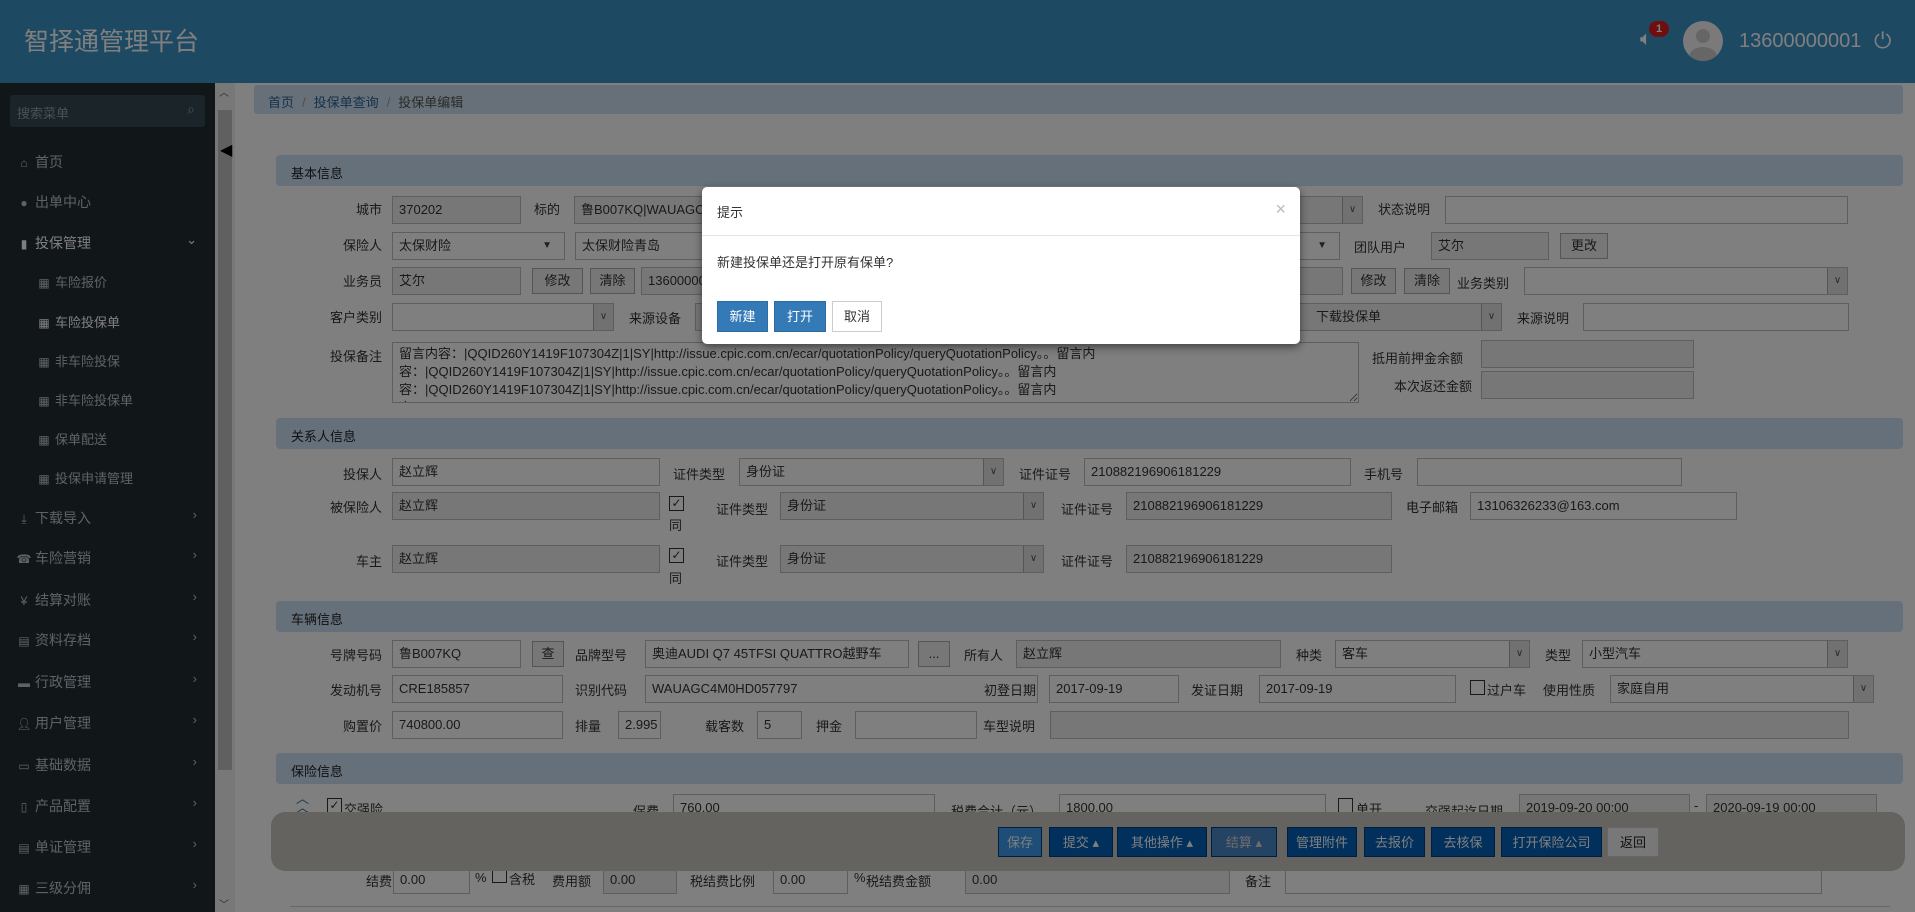 The width and height of the screenshot is (1915, 912). What do you see at coordinates (857, 316) in the screenshot?
I see `cancel-button: 取消` at bounding box center [857, 316].